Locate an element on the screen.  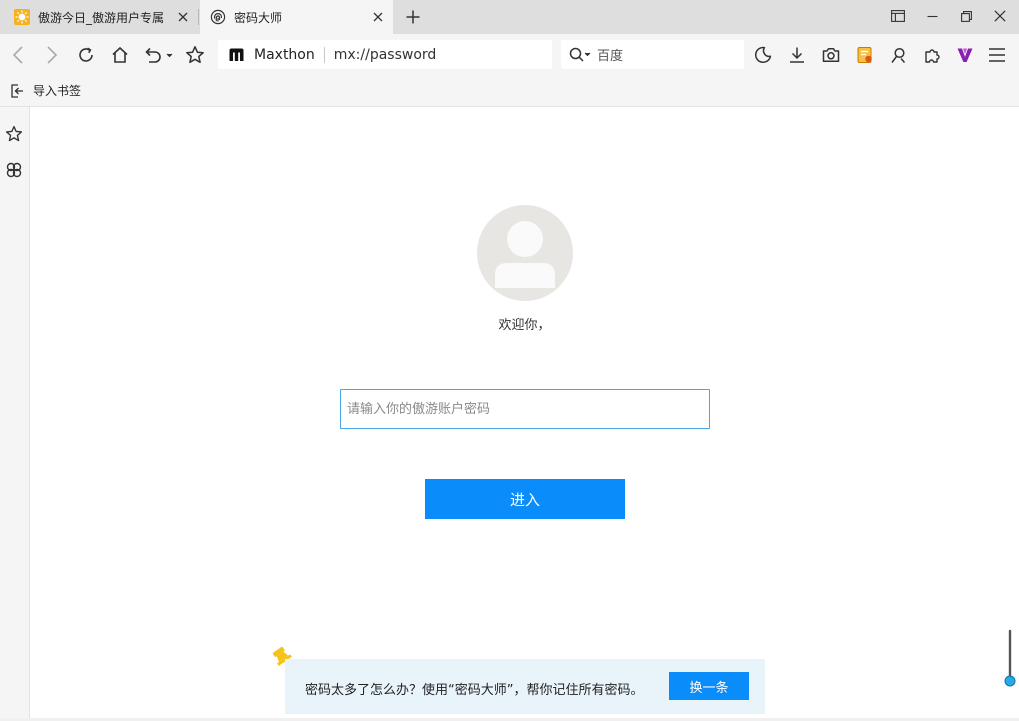
tip-text: 密码太多了怎么办？使用“密码大师”，帮你记住所有密码。 is located at coordinates (474, 690).